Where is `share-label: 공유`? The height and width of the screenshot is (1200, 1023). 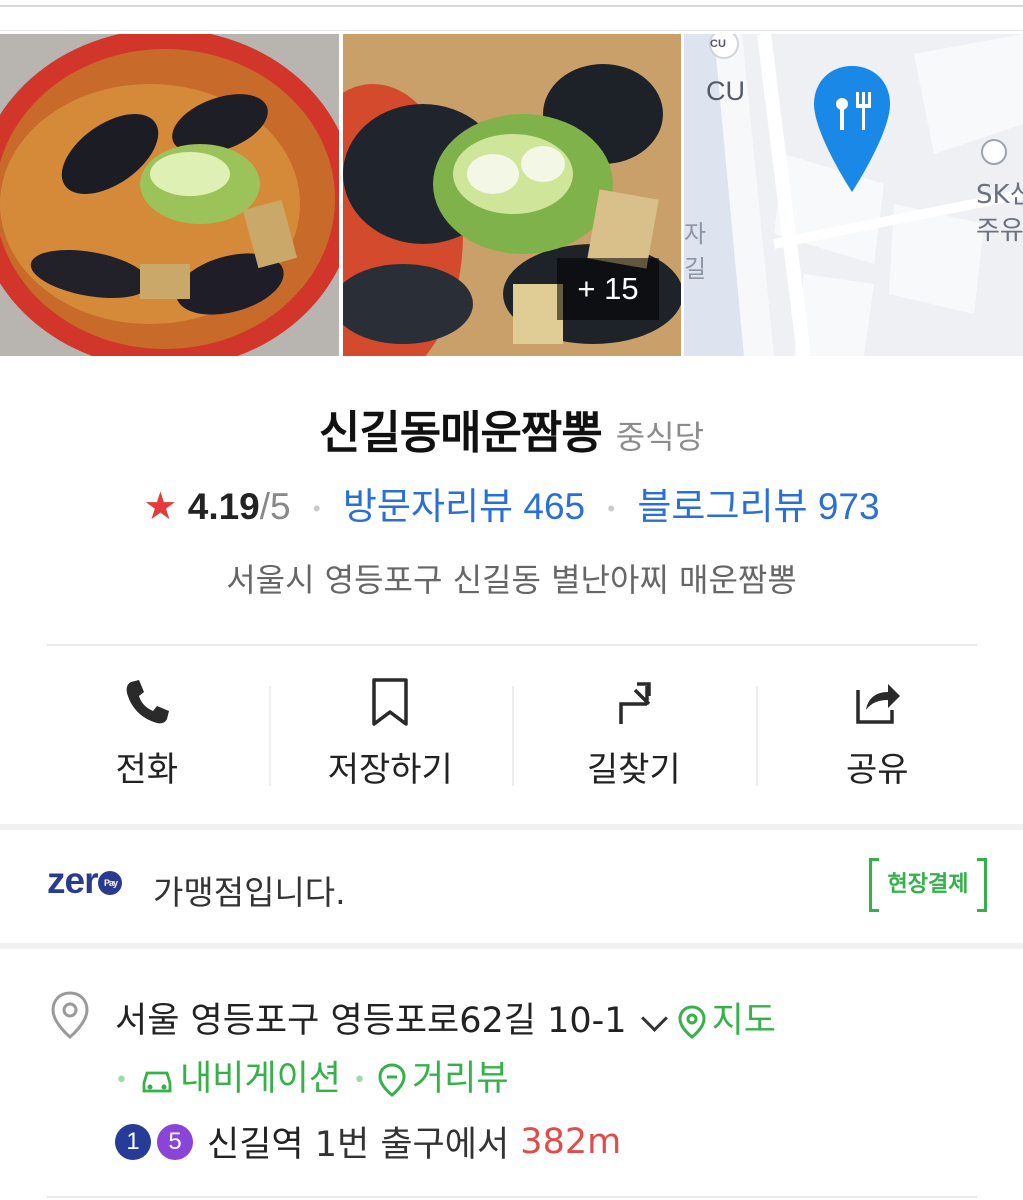
share-label: 공유 is located at coordinates (877, 770).